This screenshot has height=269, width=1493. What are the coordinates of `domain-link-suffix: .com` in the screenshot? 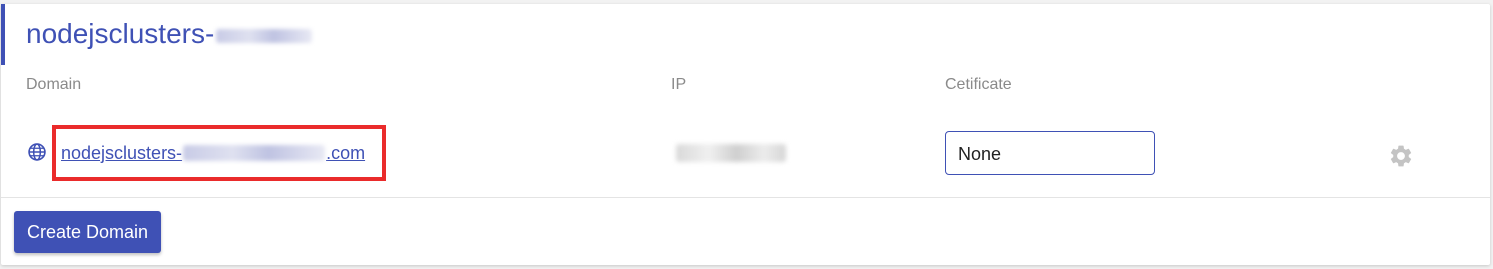 It's located at (346, 153).